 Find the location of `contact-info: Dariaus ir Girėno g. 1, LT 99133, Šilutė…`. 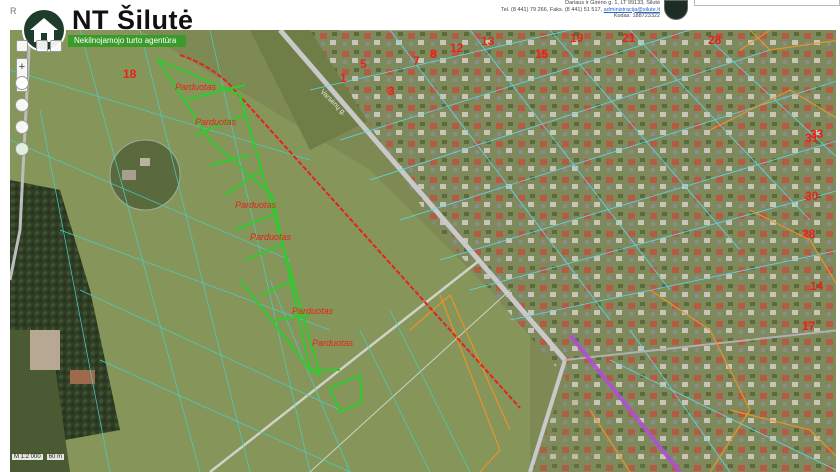

contact-info: Dariaus ir Girėno g. 1, LT 99133, Šilutė… is located at coordinates (580, 10).